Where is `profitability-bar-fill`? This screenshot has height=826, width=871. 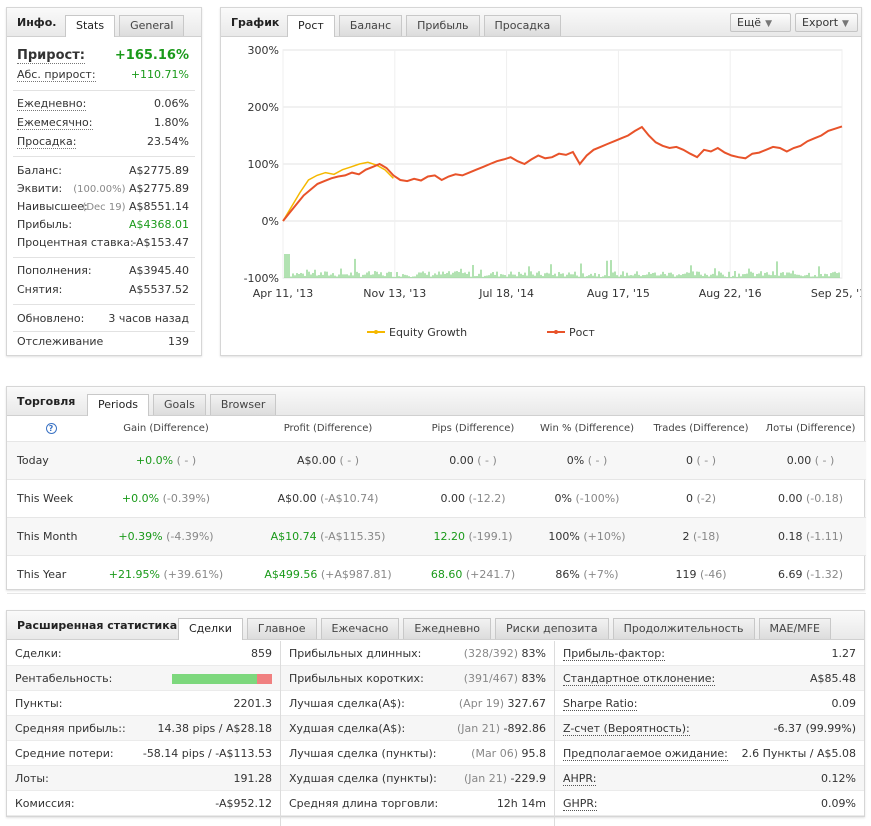
profitability-bar-fill is located at coordinates (214, 679).